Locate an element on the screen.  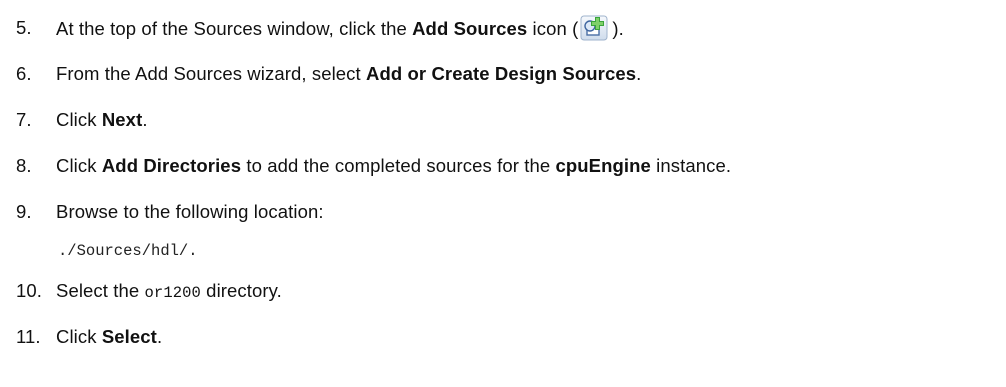
step-text: Browse to the following location: is located at coordinates (190, 212).